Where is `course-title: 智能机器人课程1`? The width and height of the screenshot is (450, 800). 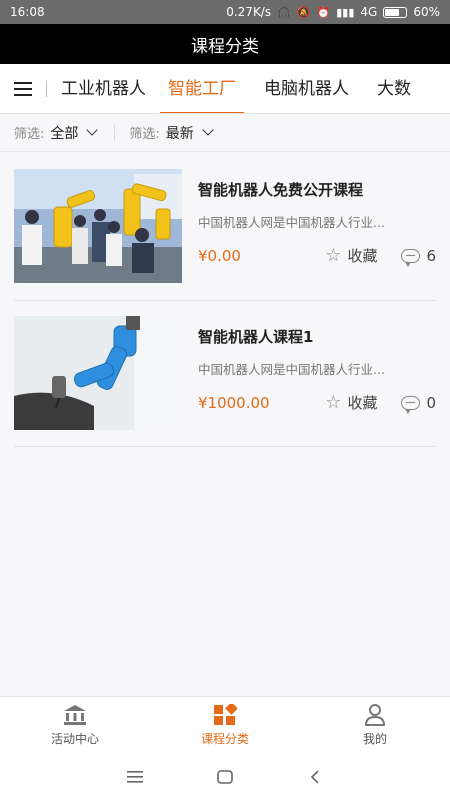 course-title: 智能机器人课程1 is located at coordinates (317, 336).